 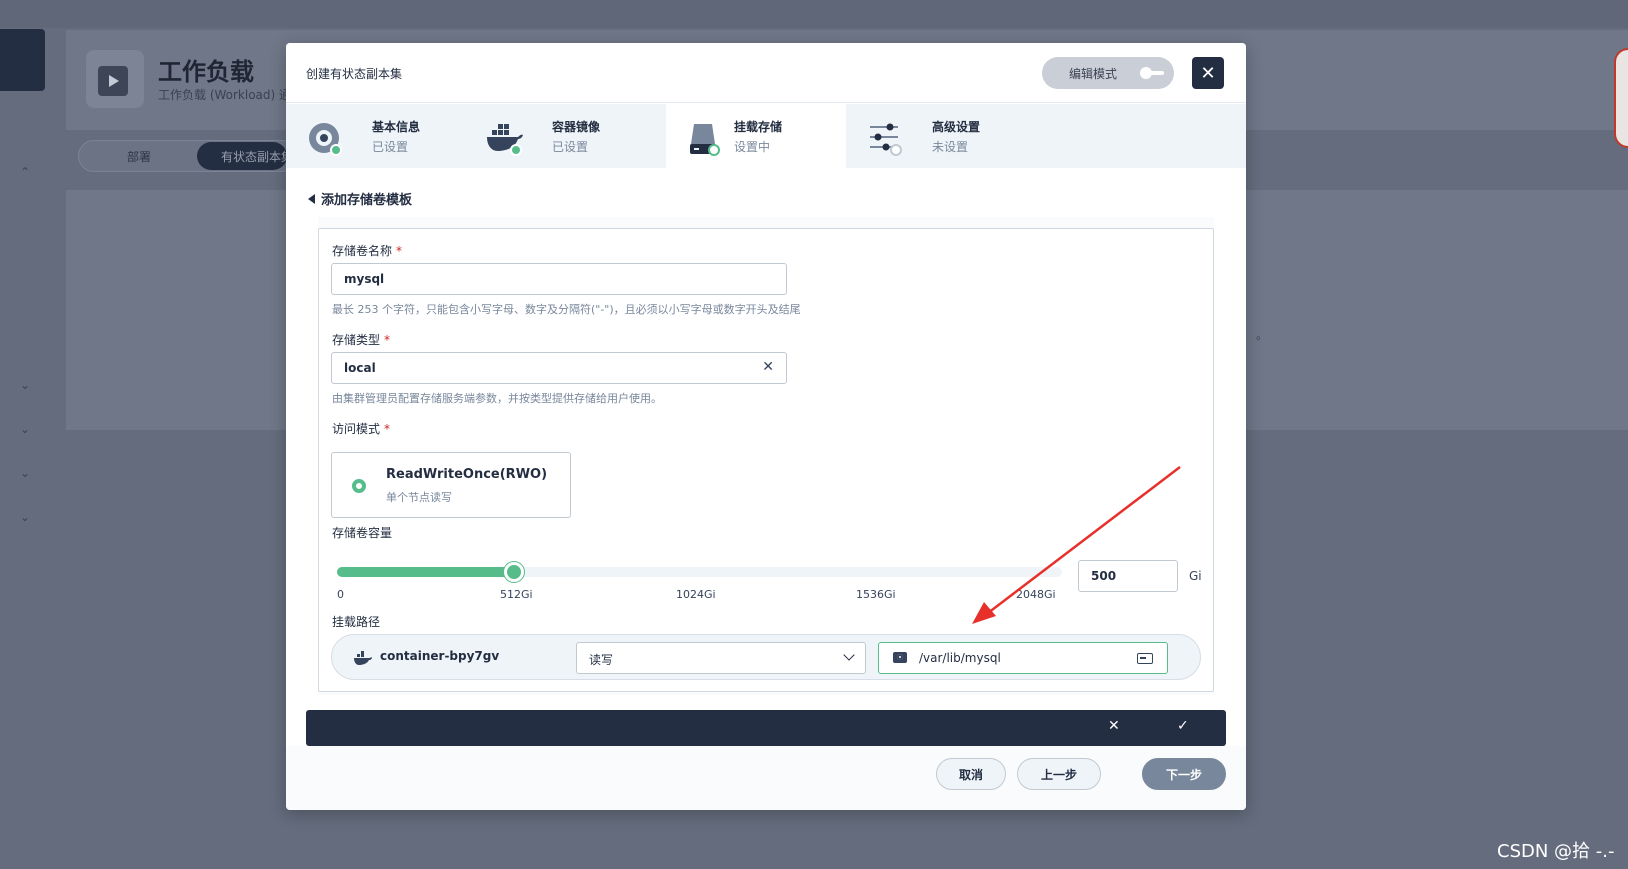 What do you see at coordinates (363, 658) in the screenshot?
I see `docker-icon` at bounding box center [363, 658].